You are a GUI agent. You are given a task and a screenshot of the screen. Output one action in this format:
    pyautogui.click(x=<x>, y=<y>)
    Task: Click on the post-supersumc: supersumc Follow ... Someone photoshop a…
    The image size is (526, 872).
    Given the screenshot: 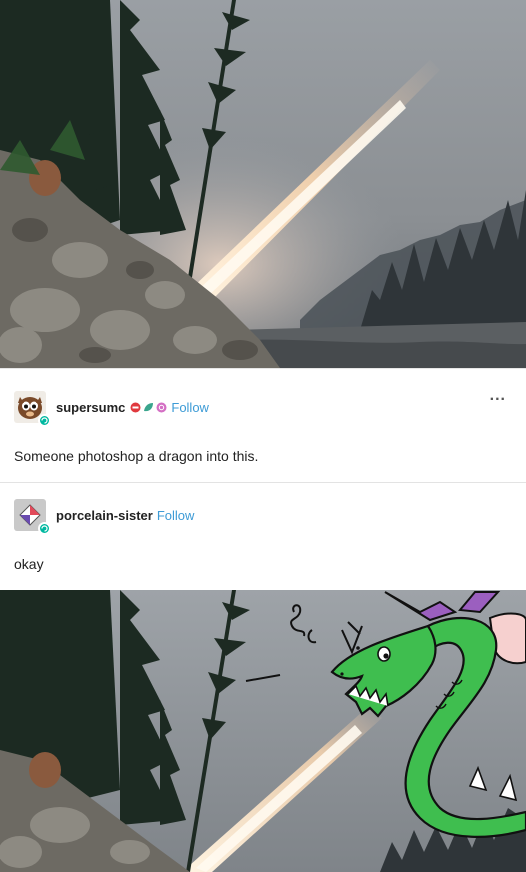 What is the action you would take?
    pyautogui.click(x=263, y=425)
    